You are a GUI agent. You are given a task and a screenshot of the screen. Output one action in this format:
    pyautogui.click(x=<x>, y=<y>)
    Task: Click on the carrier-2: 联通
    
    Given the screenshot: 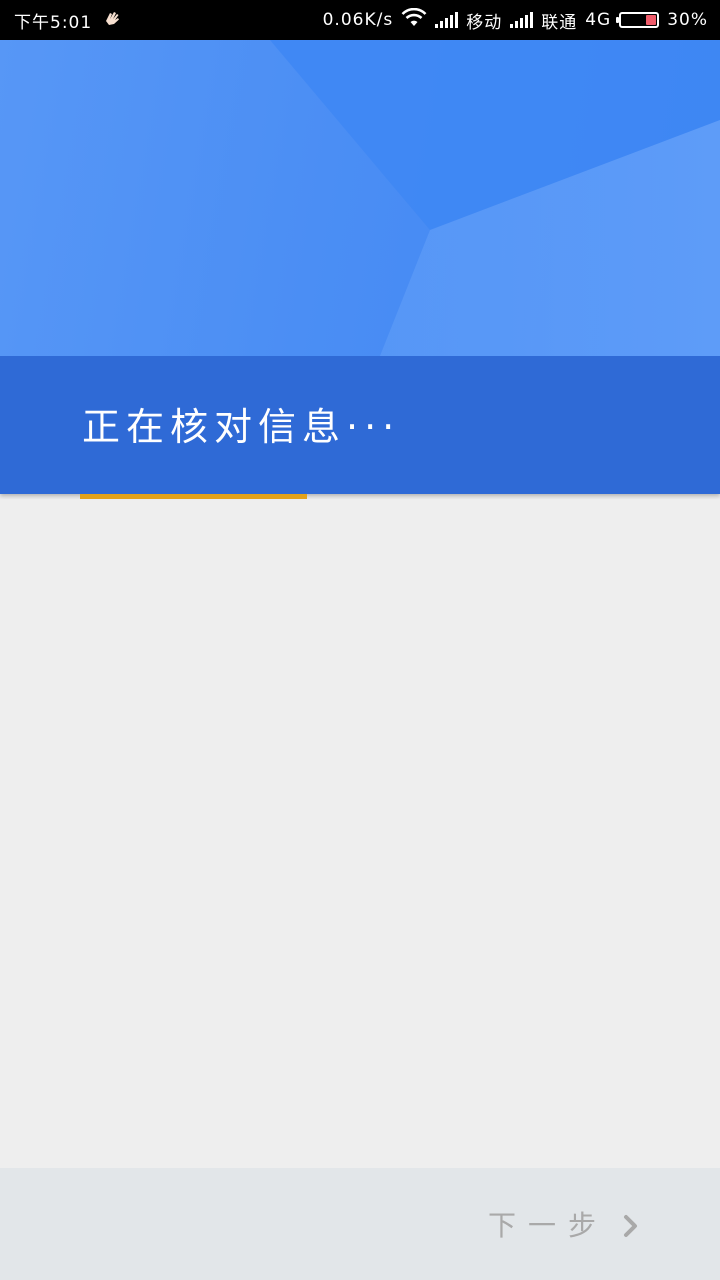 What is the action you would take?
    pyautogui.click(x=559, y=22)
    